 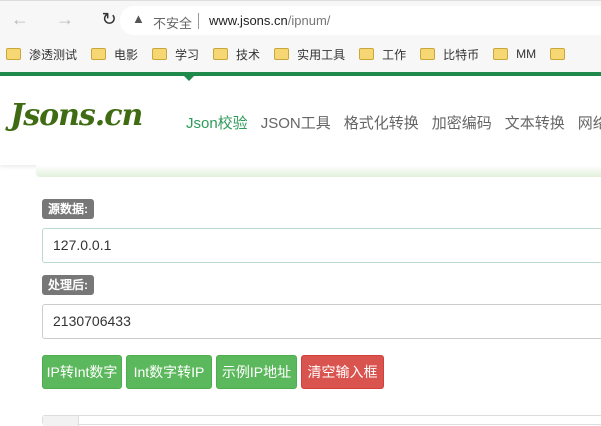 What do you see at coordinates (321, 54) in the screenshot?
I see `bookmark-label: 实用工具` at bounding box center [321, 54].